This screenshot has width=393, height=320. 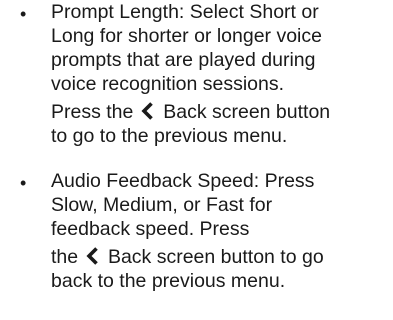 I want to click on back-instruction-line: the Back screen button to go, so click(x=222, y=257).